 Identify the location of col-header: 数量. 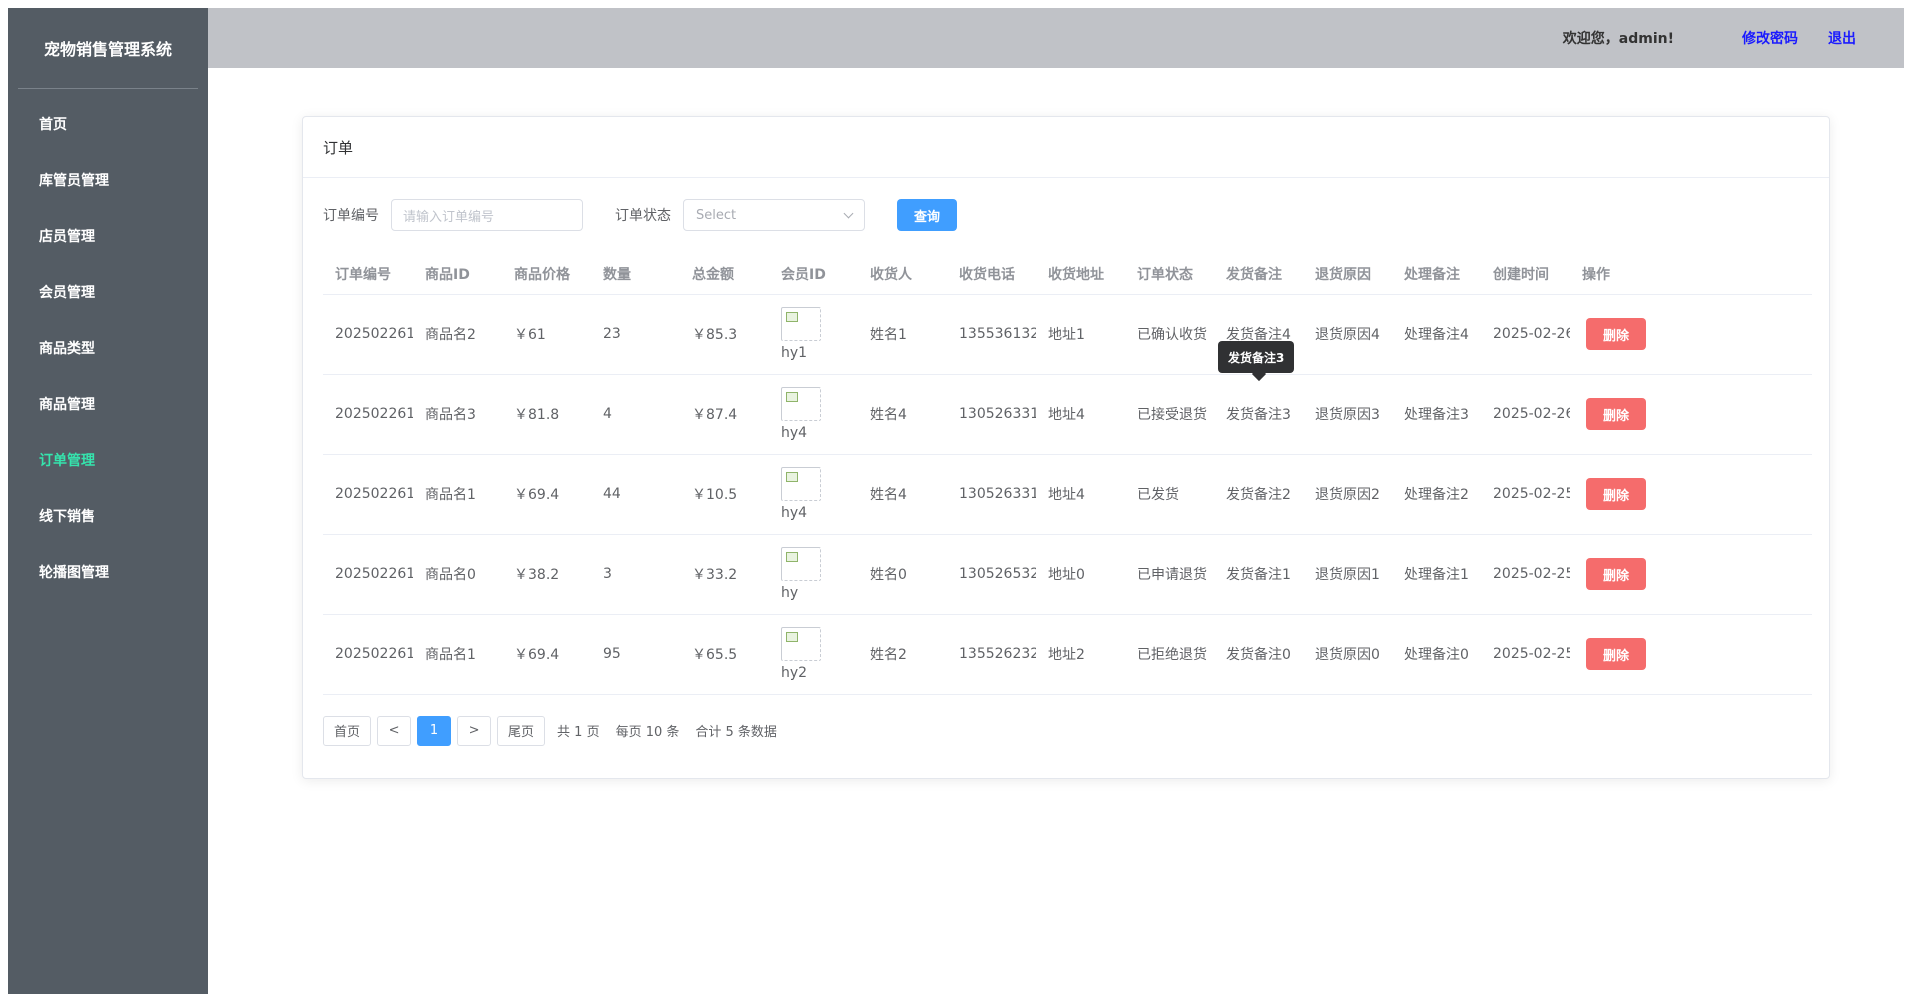
(635, 274).